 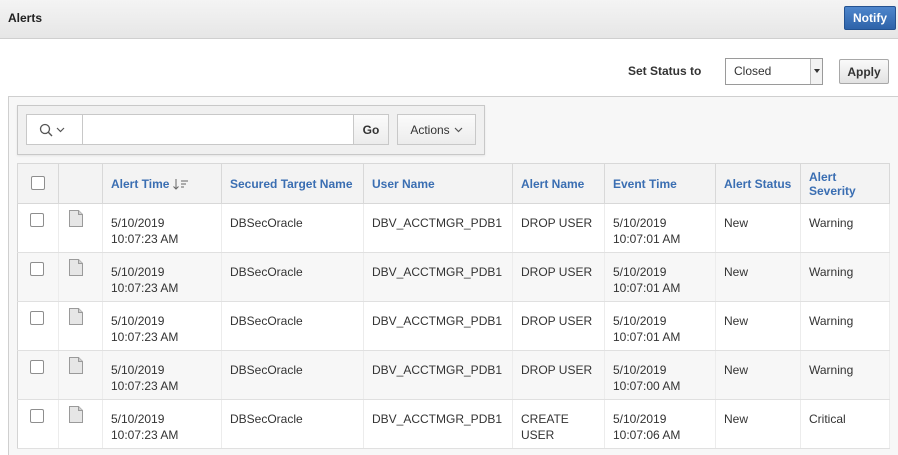 I want to click on search-column-menu, so click(x=54, y=129).